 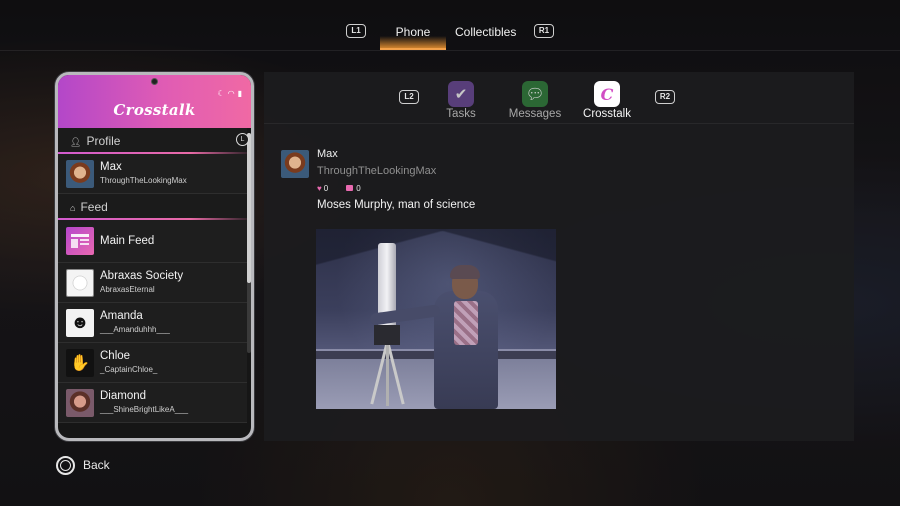 I want to click on circle-button-icon, so click(x=65, y=465).